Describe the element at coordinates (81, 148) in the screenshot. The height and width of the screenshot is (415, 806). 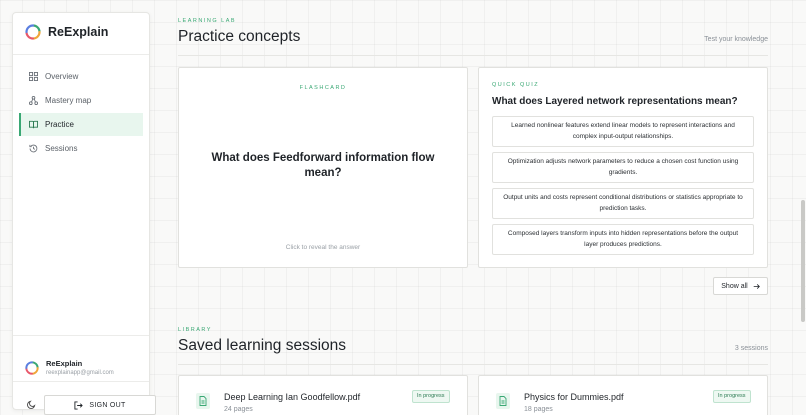
I see `sidebar-item-sessions: Sessions` at that location.